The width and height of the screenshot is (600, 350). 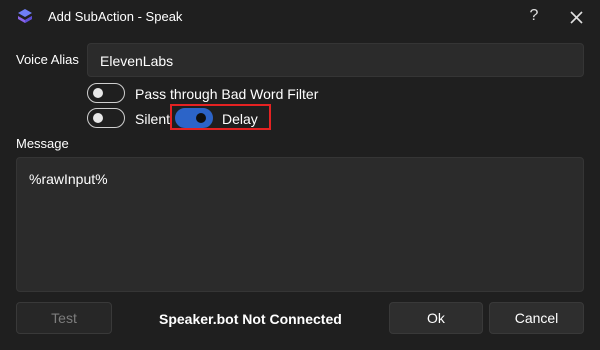 I want to click on test-button: Test, so click(x=64, y=318).